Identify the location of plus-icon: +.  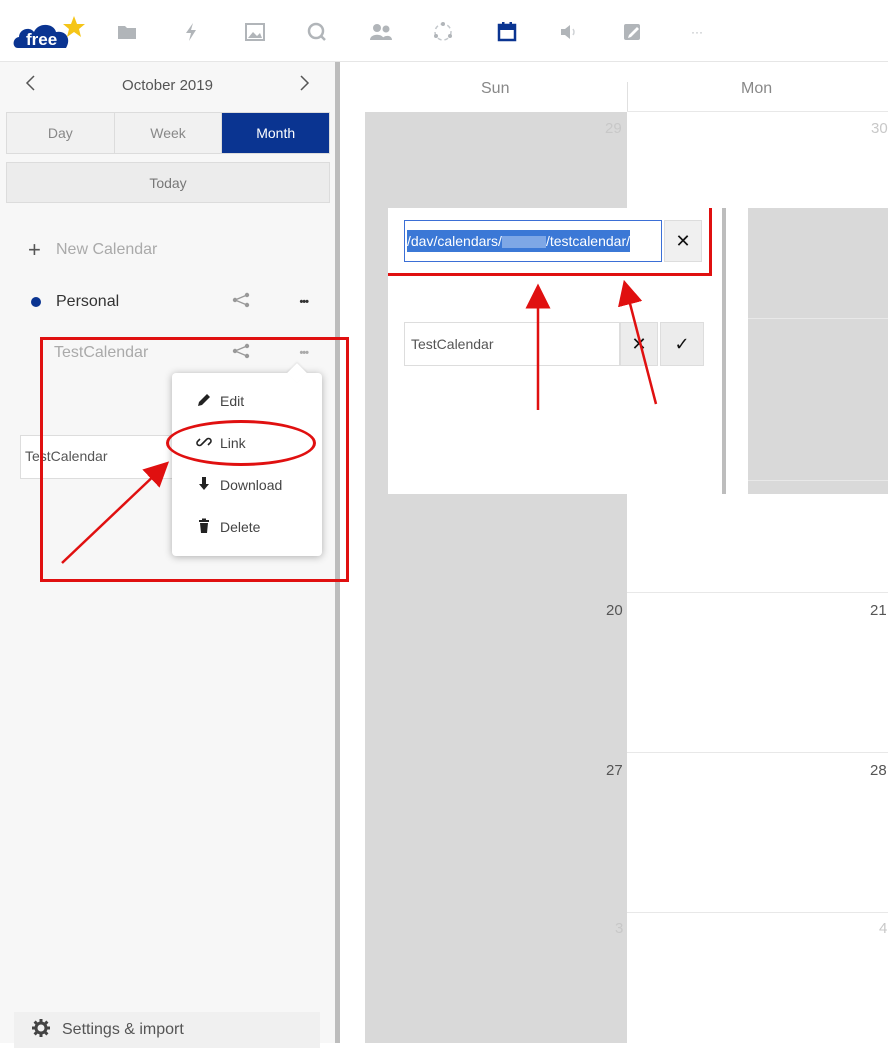
(34, 249).